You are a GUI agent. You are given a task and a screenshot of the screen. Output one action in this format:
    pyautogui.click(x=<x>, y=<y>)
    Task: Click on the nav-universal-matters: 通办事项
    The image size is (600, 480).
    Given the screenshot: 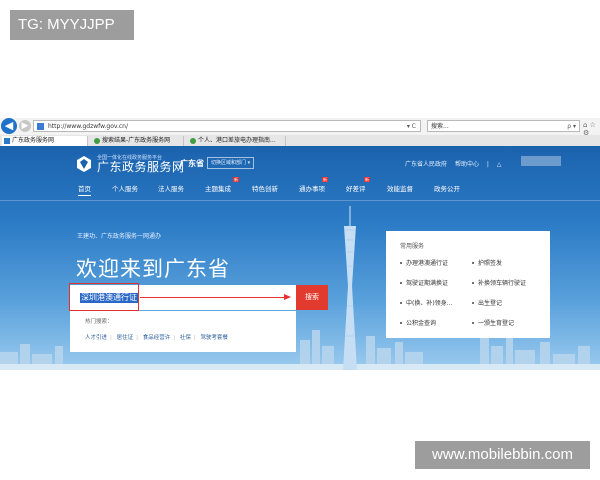 What is the action you would take?
    pyautogui.click(x=312, y=188)
    